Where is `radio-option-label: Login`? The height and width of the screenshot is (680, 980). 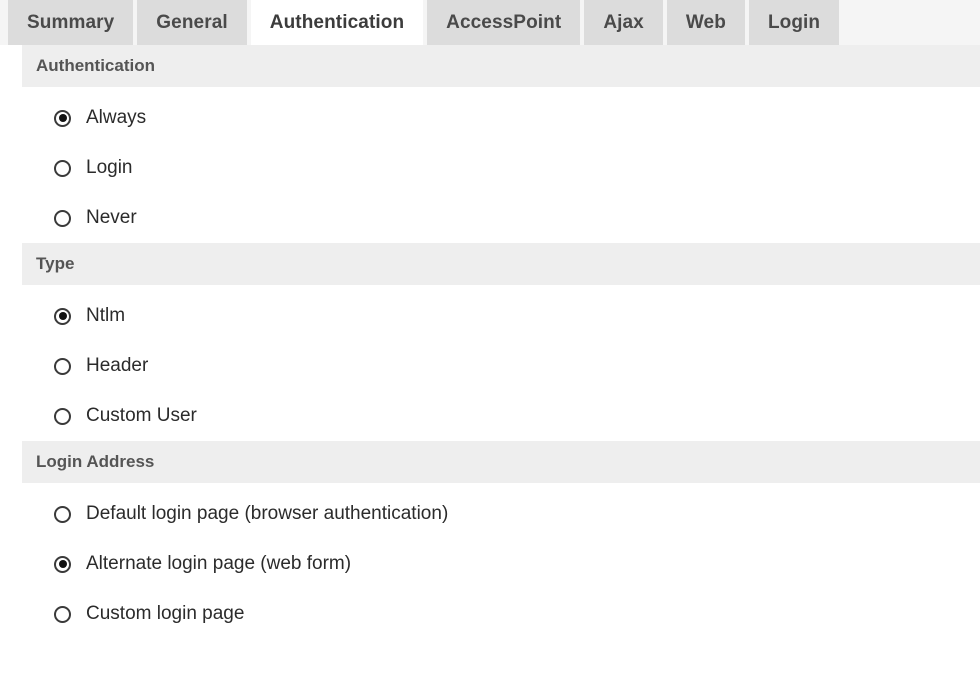 radio-option-label: Login is located at coordinates (109, 167).